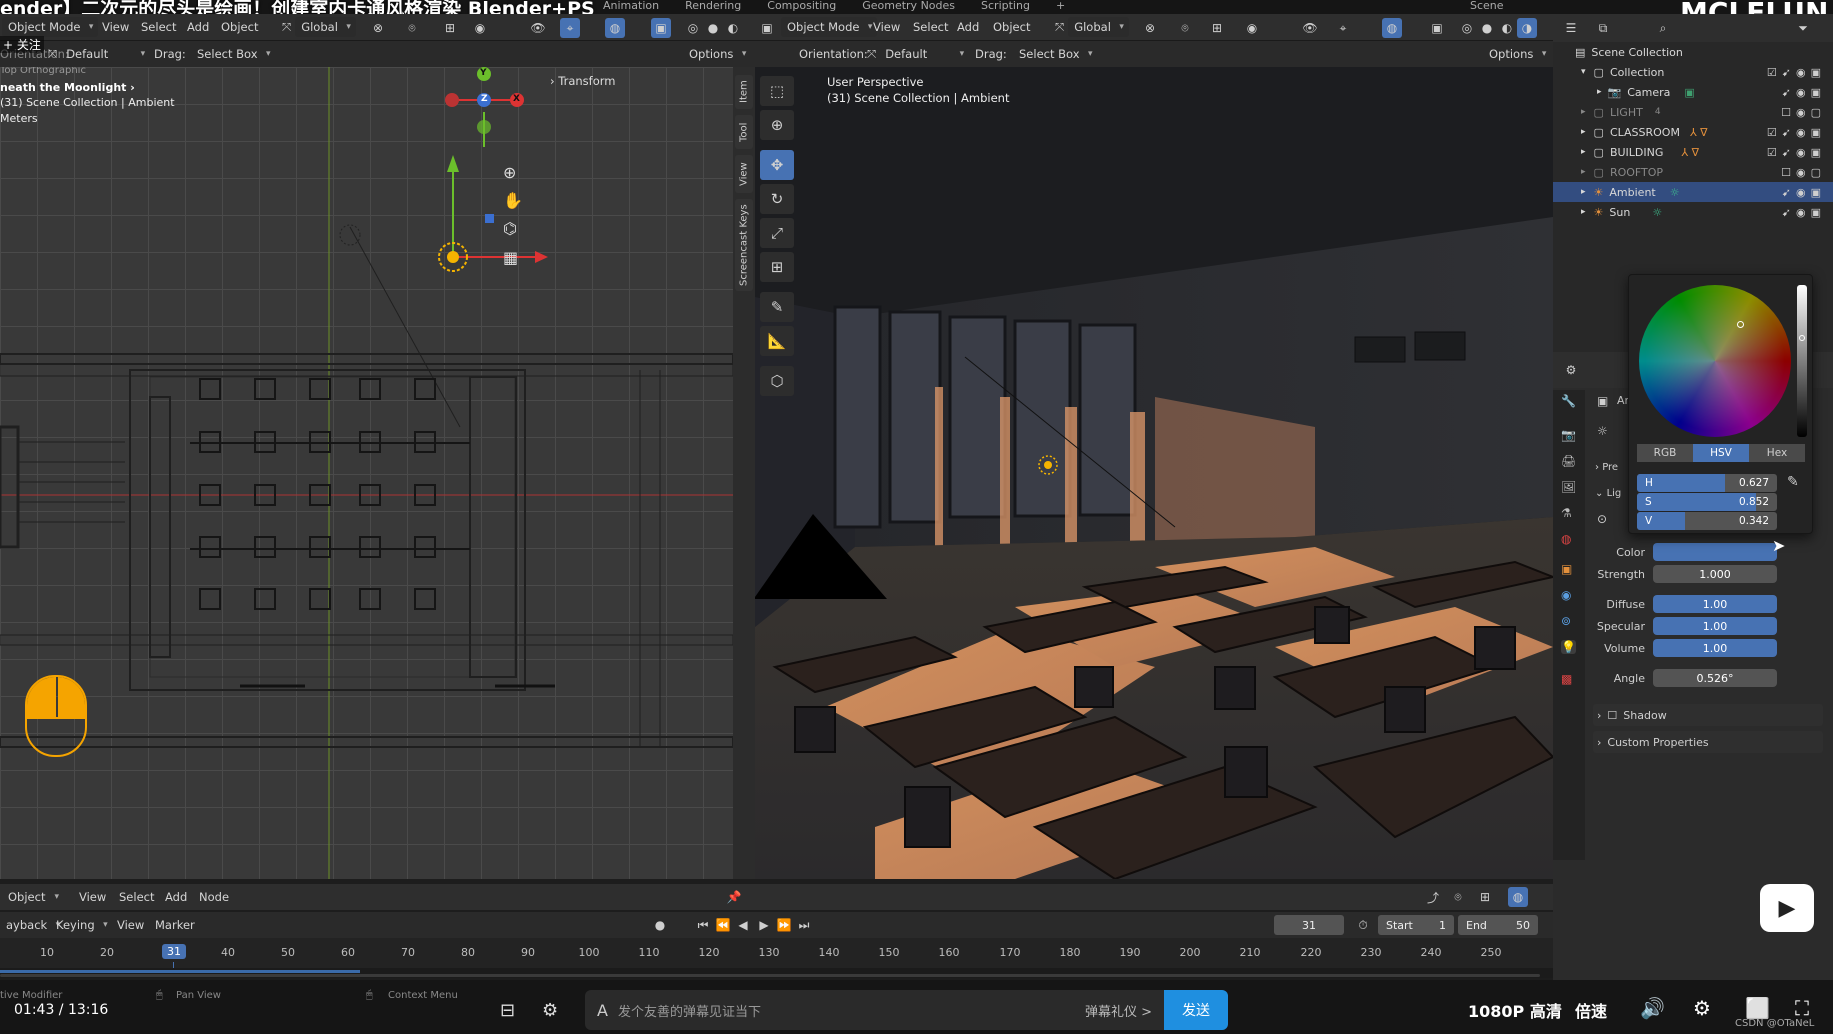 This screenshot has height=1034, width=1833. I want to click on custom-properties-header: › Custom Properties, so click(1708, 742).